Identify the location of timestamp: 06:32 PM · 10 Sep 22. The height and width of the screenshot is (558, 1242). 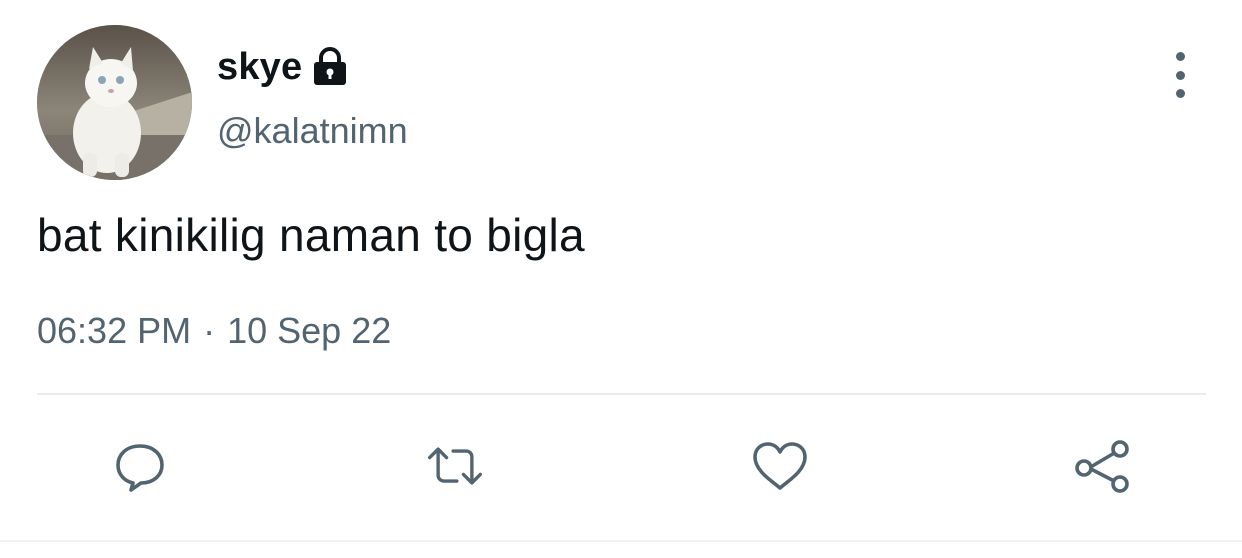
(214, 331).